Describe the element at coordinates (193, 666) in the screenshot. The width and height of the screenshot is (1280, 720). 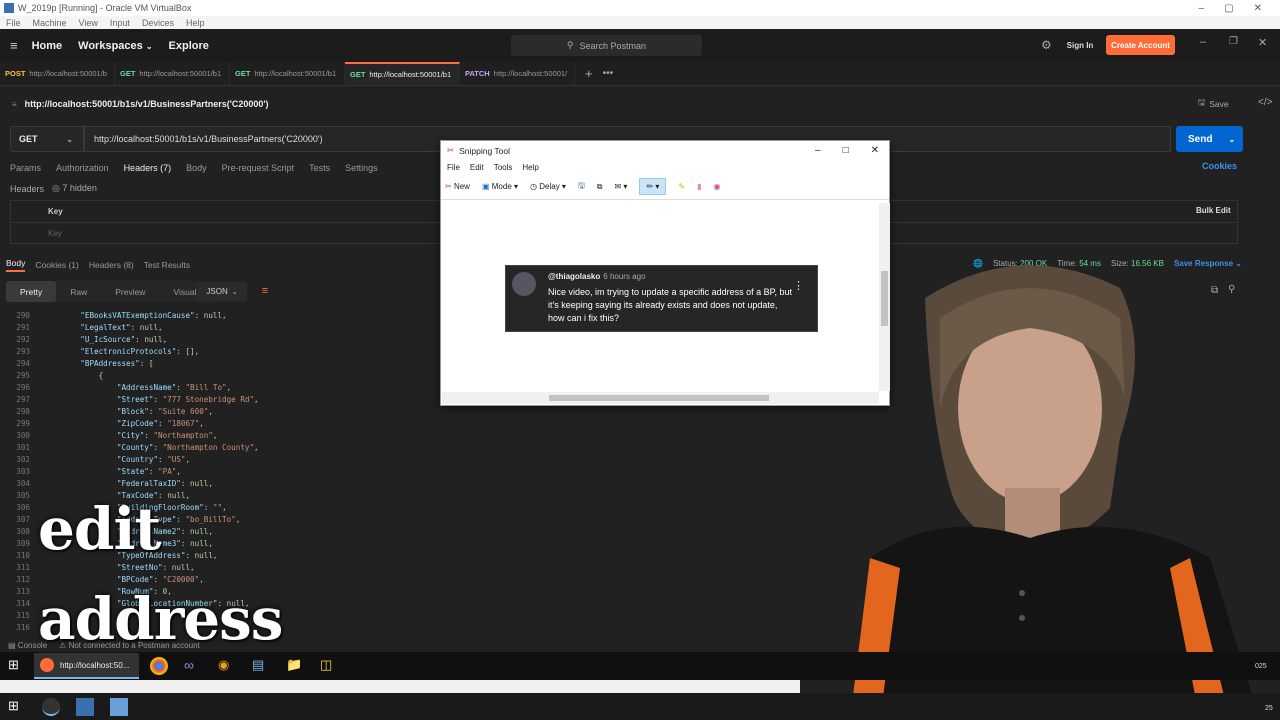
I see `visual-studio-icon: ∞` at that location.